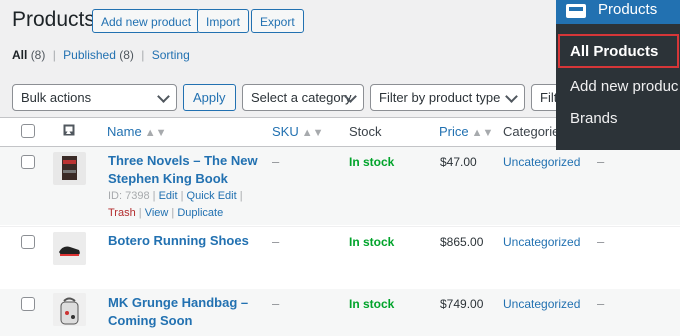  What do you see at coordinates (98, 55) in the screenshot?
I see `view-published: Published (8)` at bounding box center [98, 55].